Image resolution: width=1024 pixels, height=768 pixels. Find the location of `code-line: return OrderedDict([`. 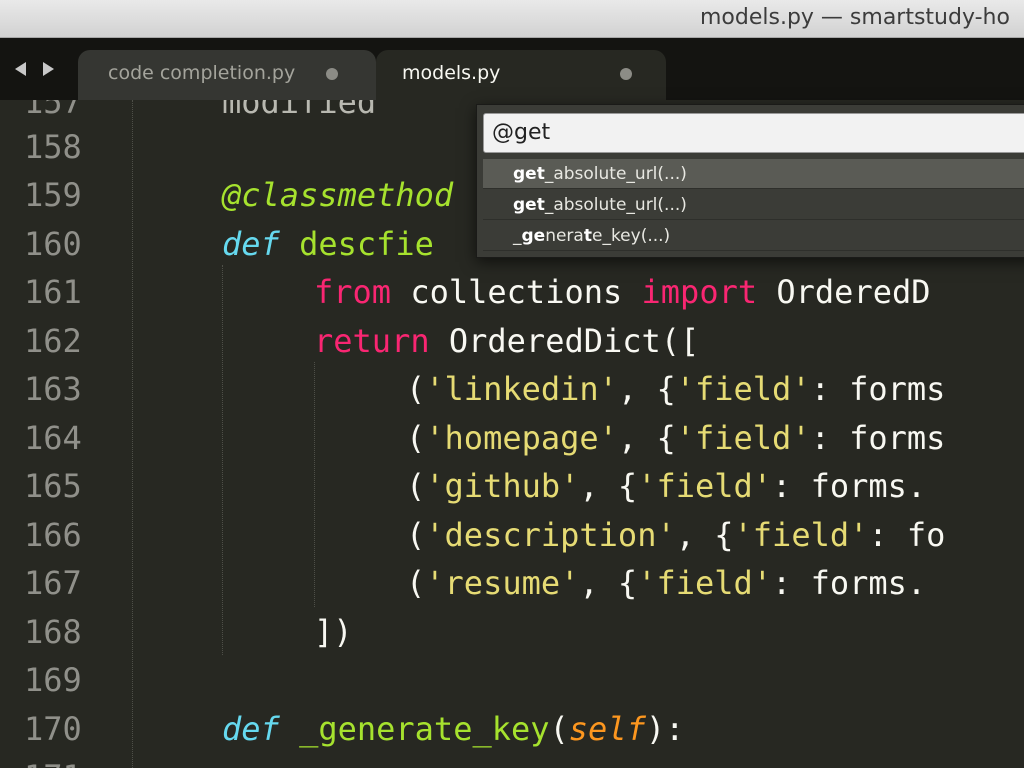

code-line: return OrderedDict([ is located at coordinates (506, 341).